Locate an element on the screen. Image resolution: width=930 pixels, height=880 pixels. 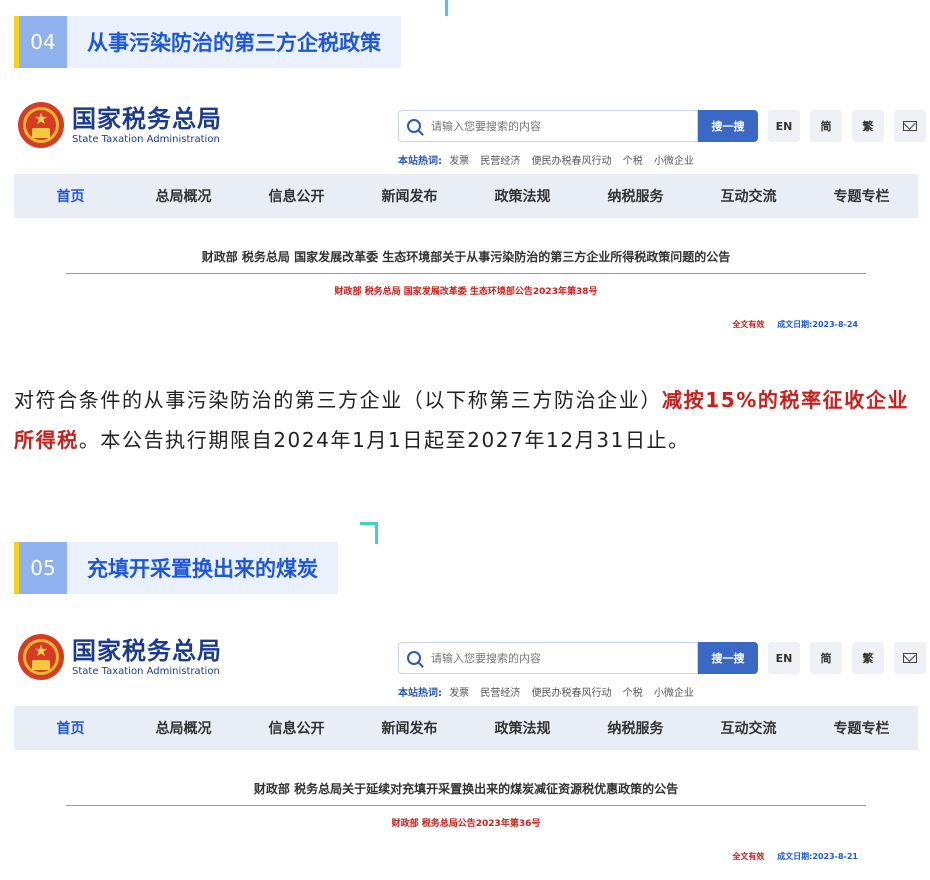
section-number: 04 is located at coordinates (43, 42).